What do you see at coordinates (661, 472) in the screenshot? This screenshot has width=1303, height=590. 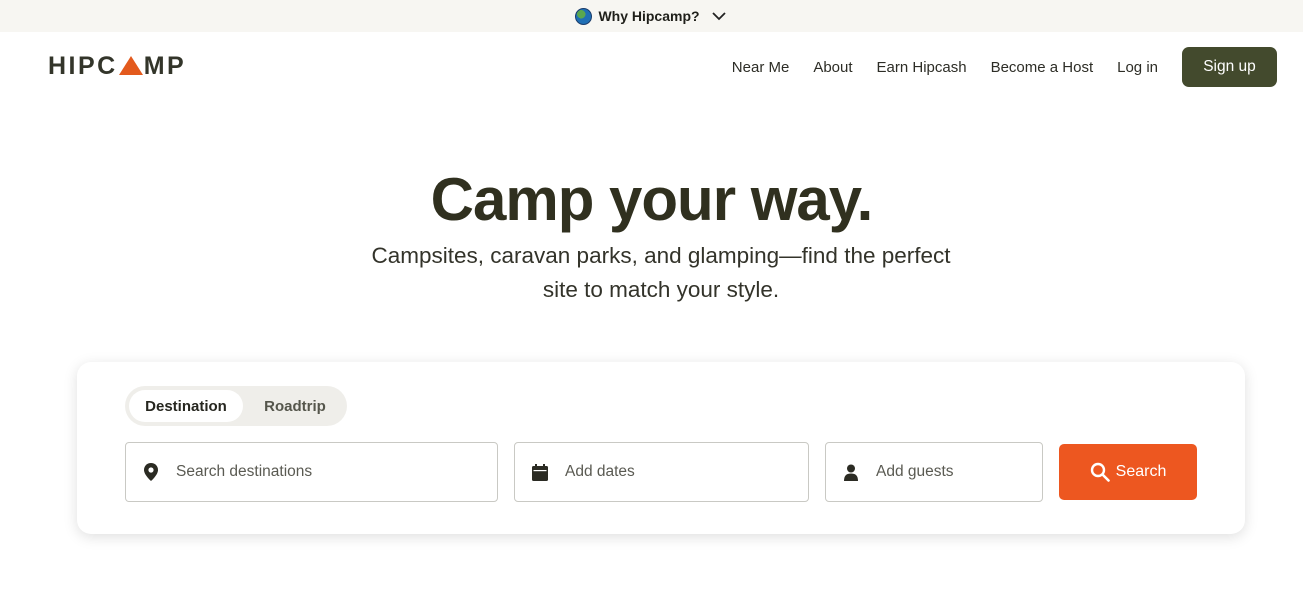 I see `dates-field: Add dates` at bounding box center [661, 472].